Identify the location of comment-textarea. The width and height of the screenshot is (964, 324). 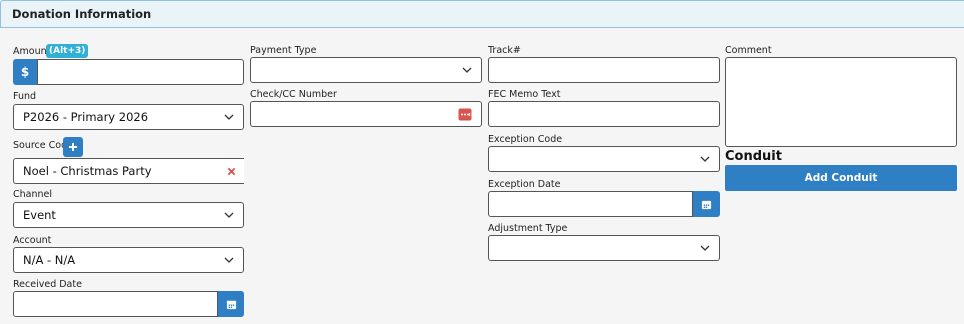
(841, 102).